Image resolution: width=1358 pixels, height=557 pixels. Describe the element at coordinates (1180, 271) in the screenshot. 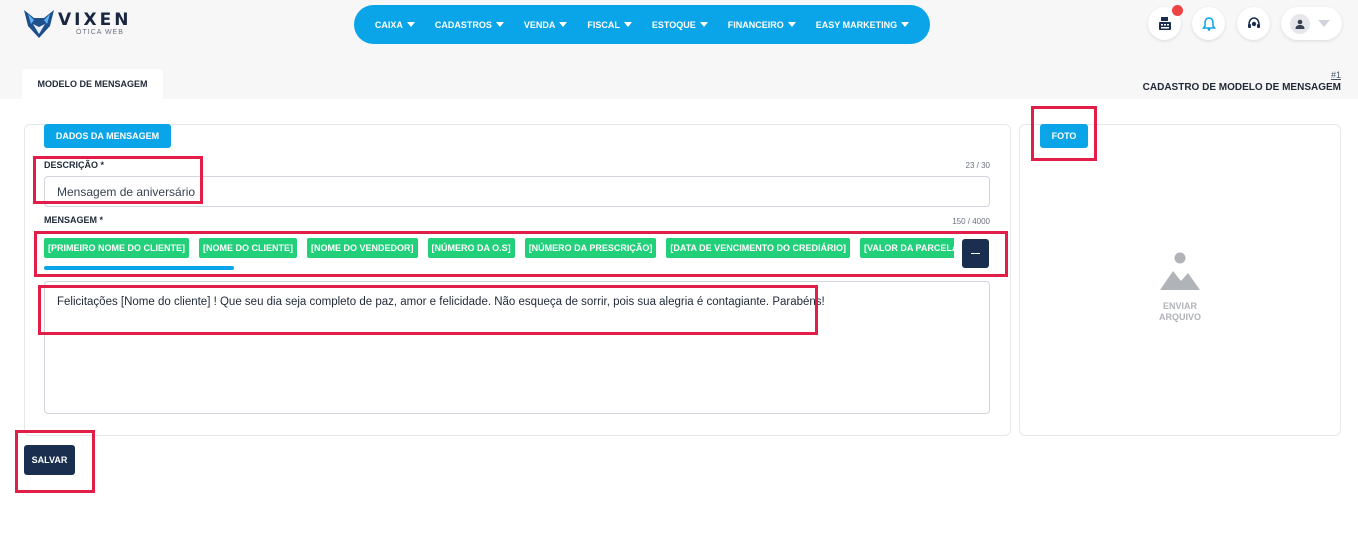

I see `image-placeholder-icon` at that location.